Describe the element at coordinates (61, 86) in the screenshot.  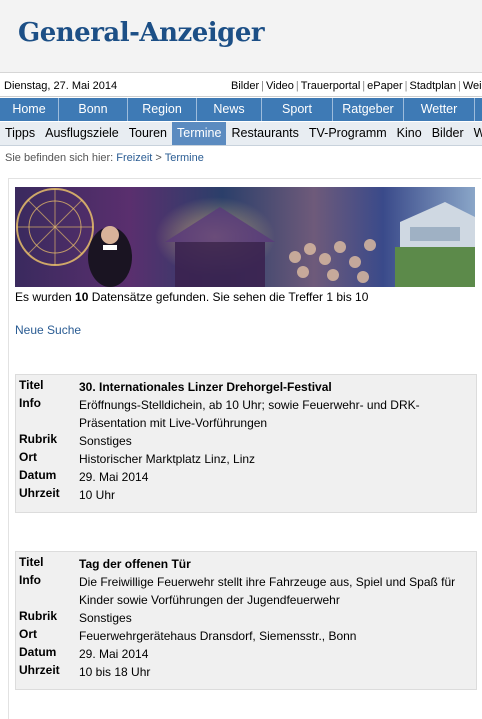
I see `current-date: Dienstag, 27. Mai 2014` at that location.